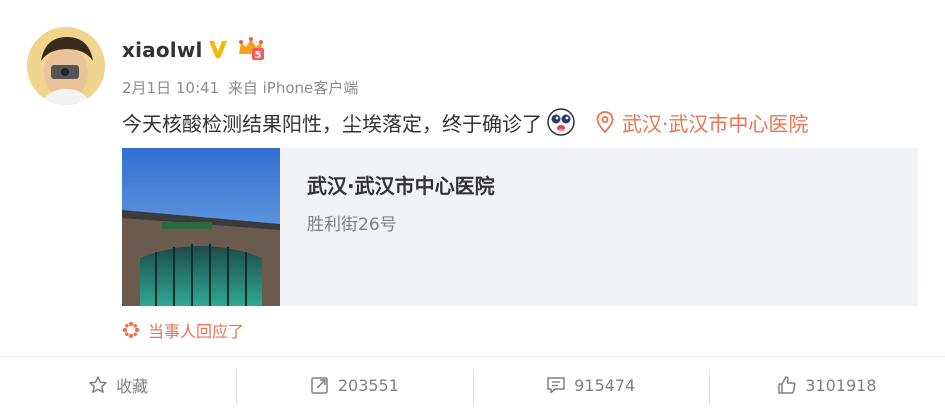  I want to click on emoji-face-icon, so click(561, 122).